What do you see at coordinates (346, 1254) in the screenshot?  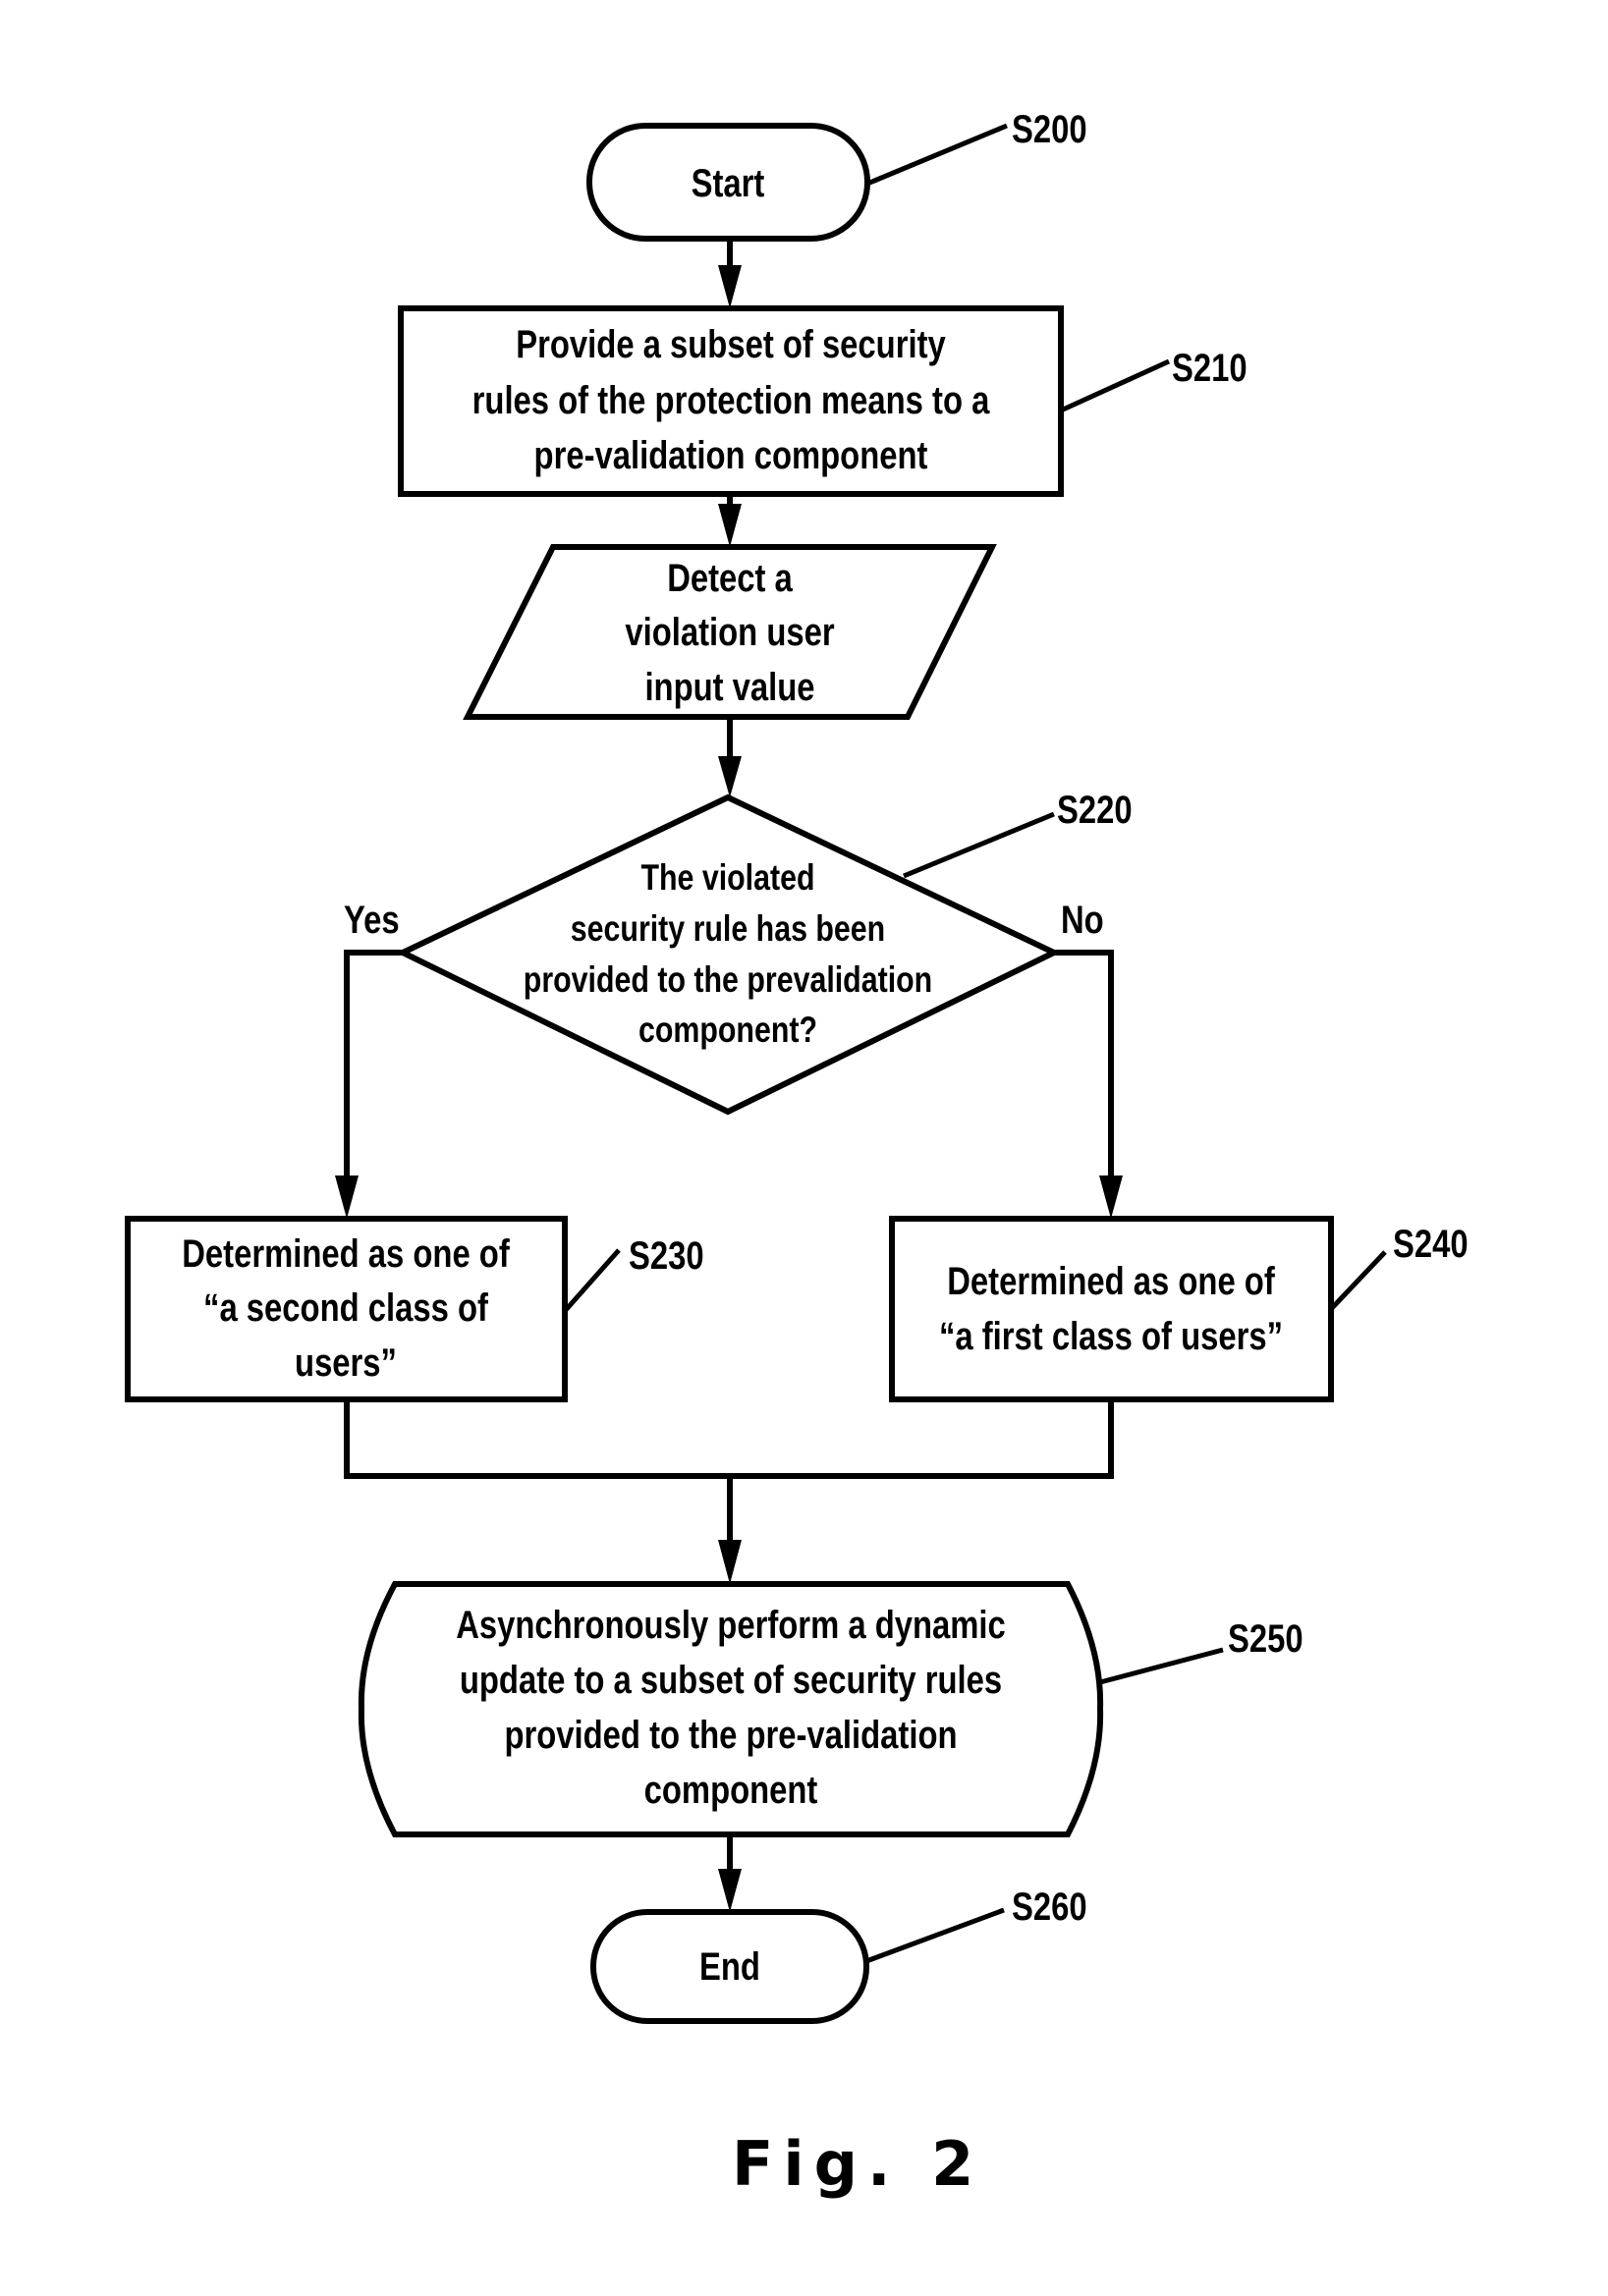 I see `second-class-text-line: Determined as one of` at bounding box center [346, 1254].